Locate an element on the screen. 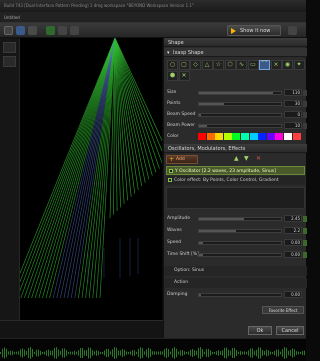 This screenshot has height=361, width=320. param-value: 10 is located at coordinates (293, 125).